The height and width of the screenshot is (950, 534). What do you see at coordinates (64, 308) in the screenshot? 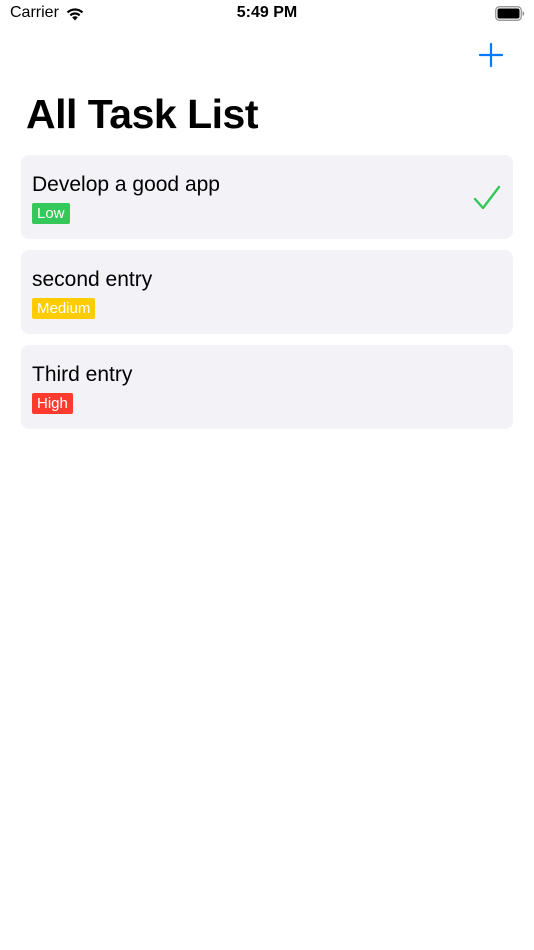
I see `priority-badge: Medium` at bounding box center [64, 308].